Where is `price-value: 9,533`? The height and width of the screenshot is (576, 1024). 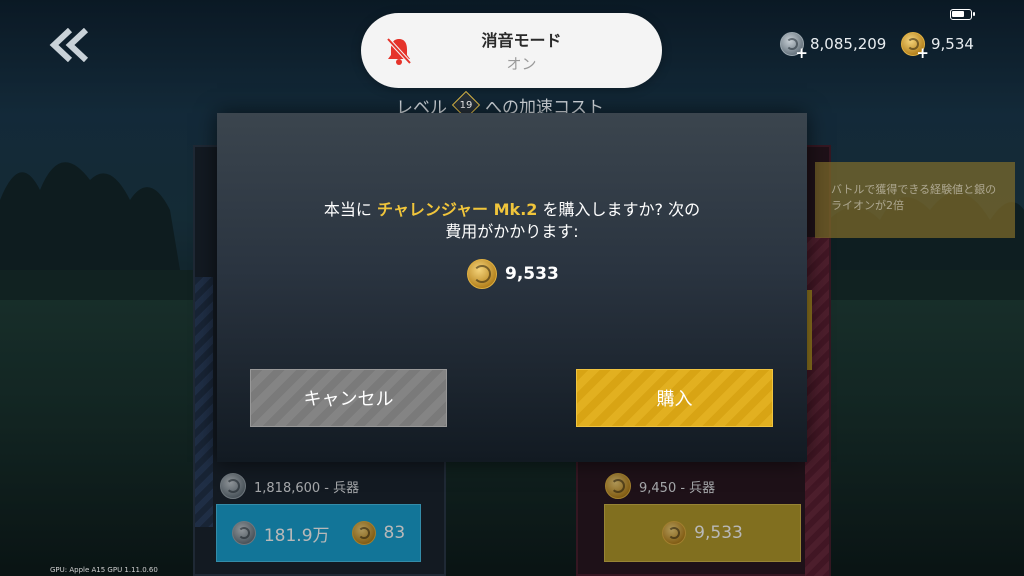
price-value: 9,533 is located at coordinates (532, 274).